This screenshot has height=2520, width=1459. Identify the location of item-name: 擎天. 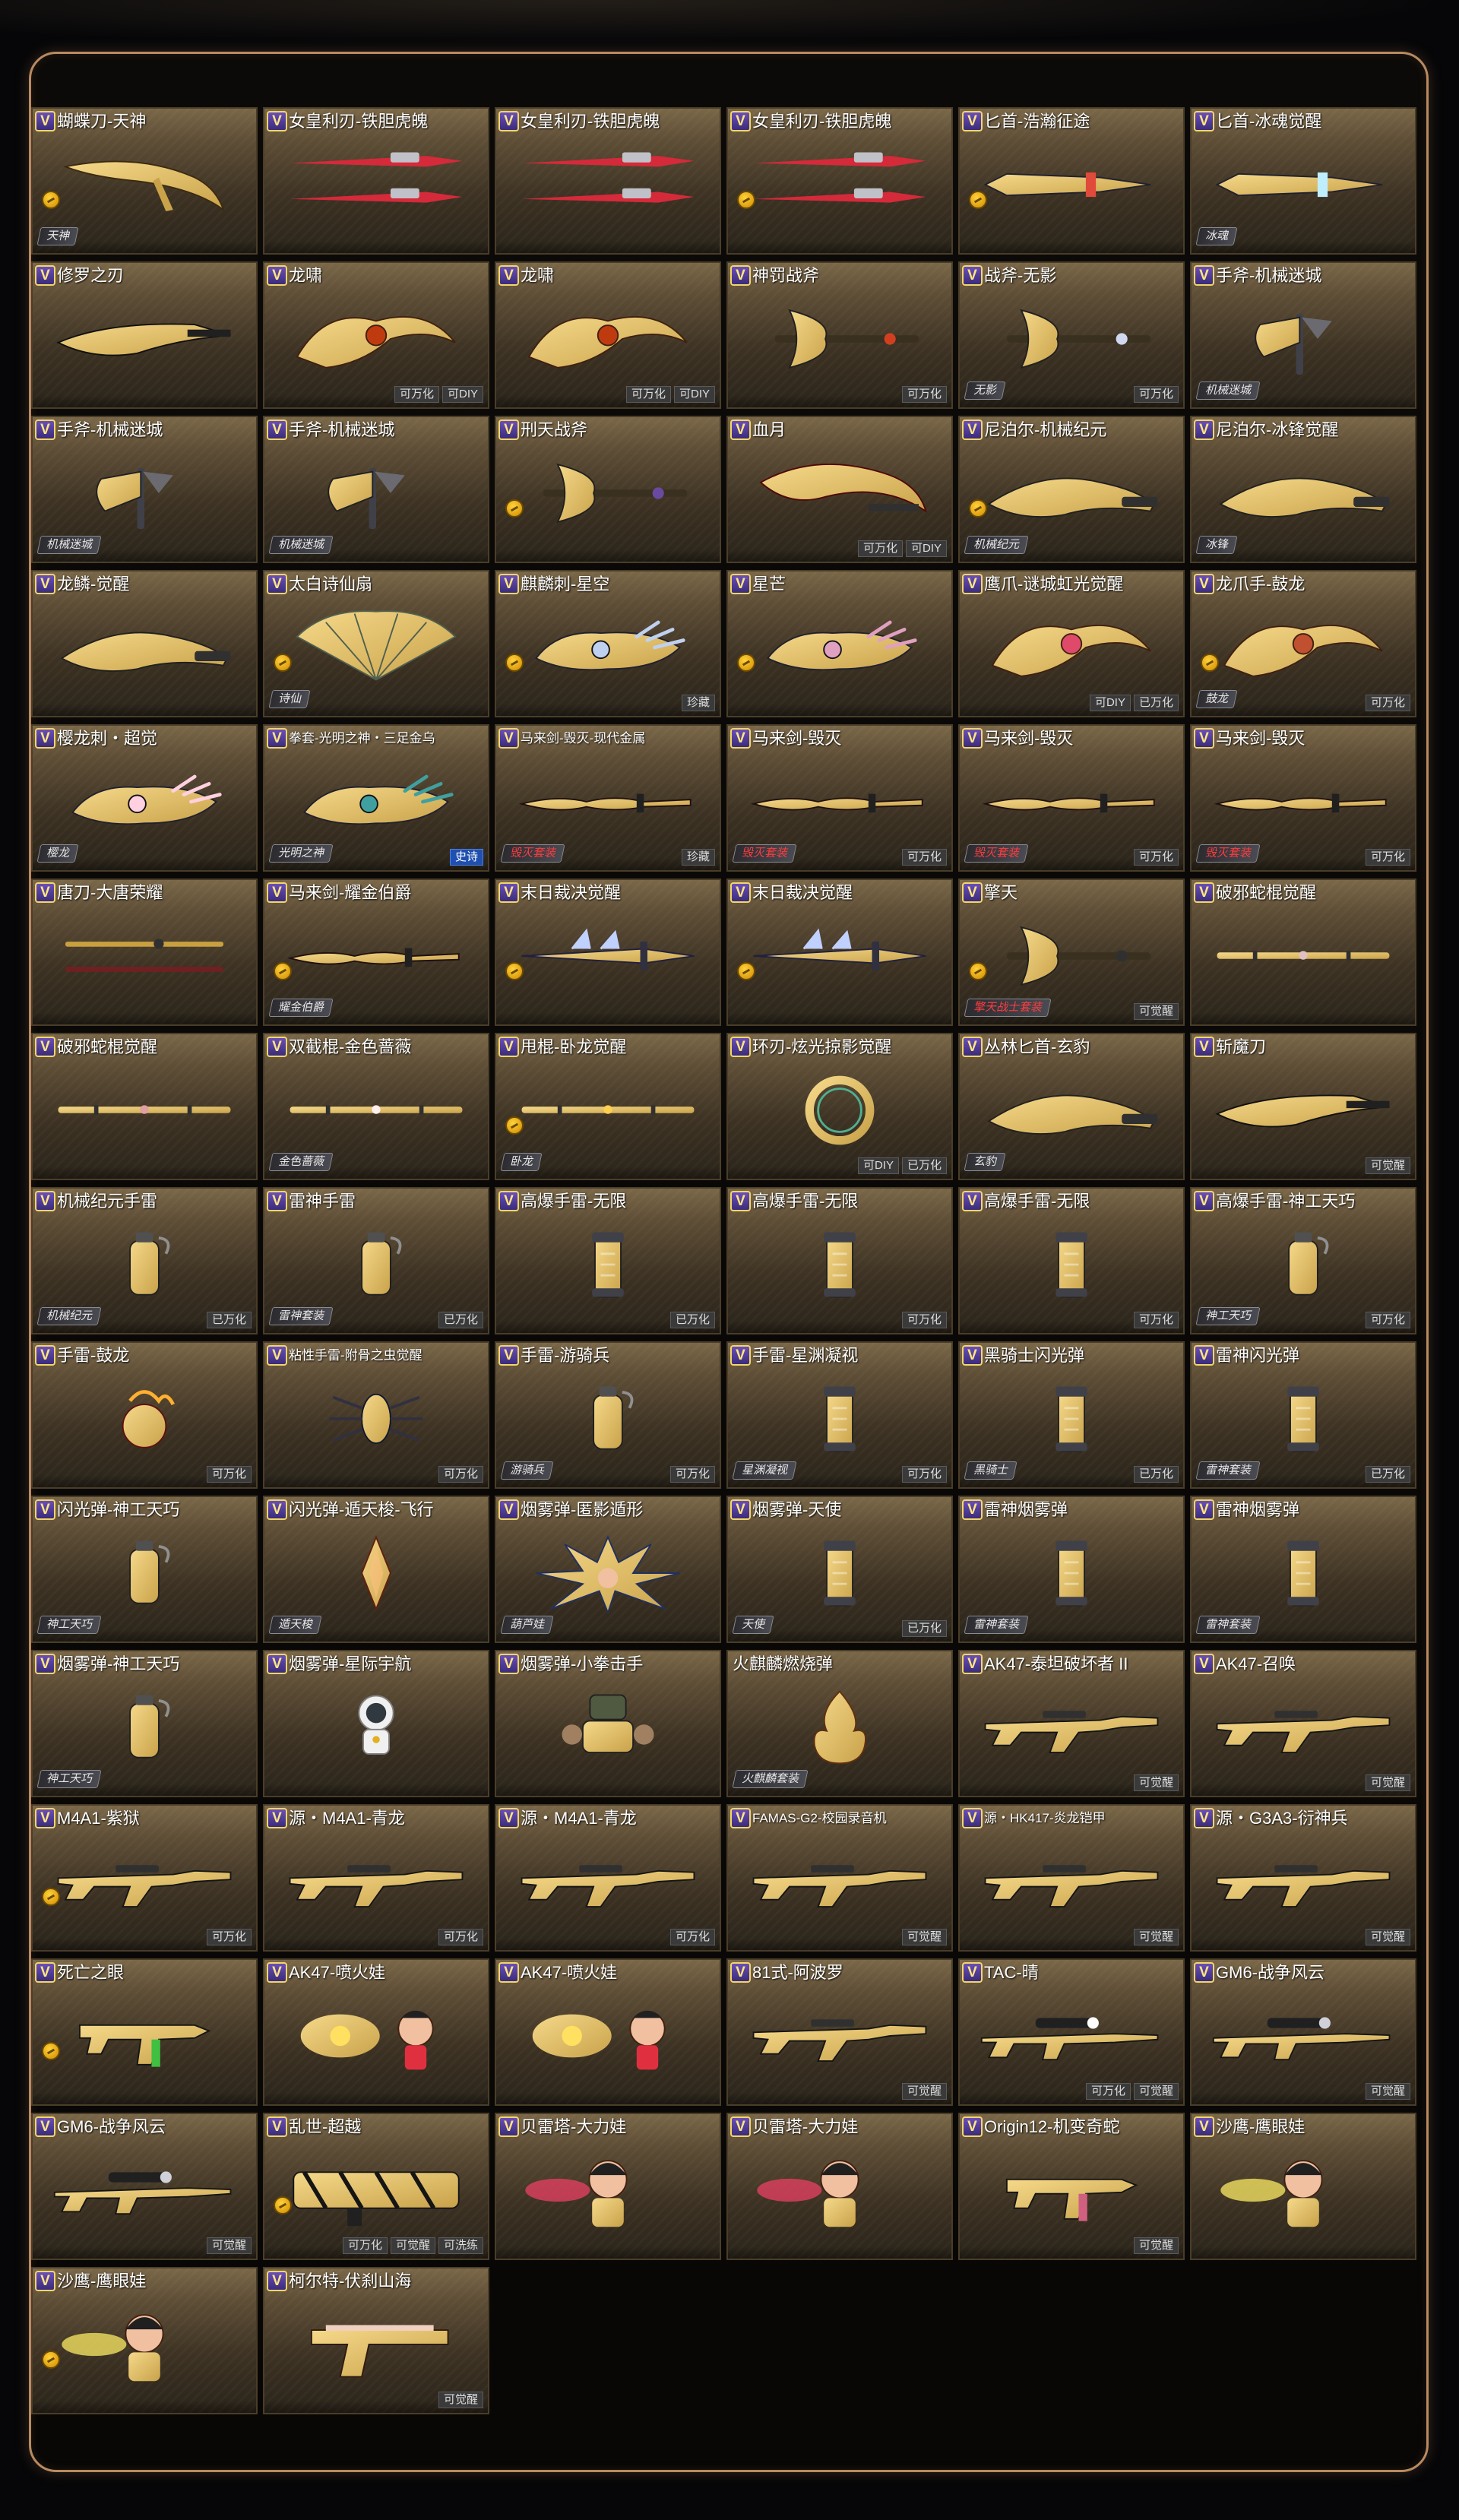
(1001, 892).